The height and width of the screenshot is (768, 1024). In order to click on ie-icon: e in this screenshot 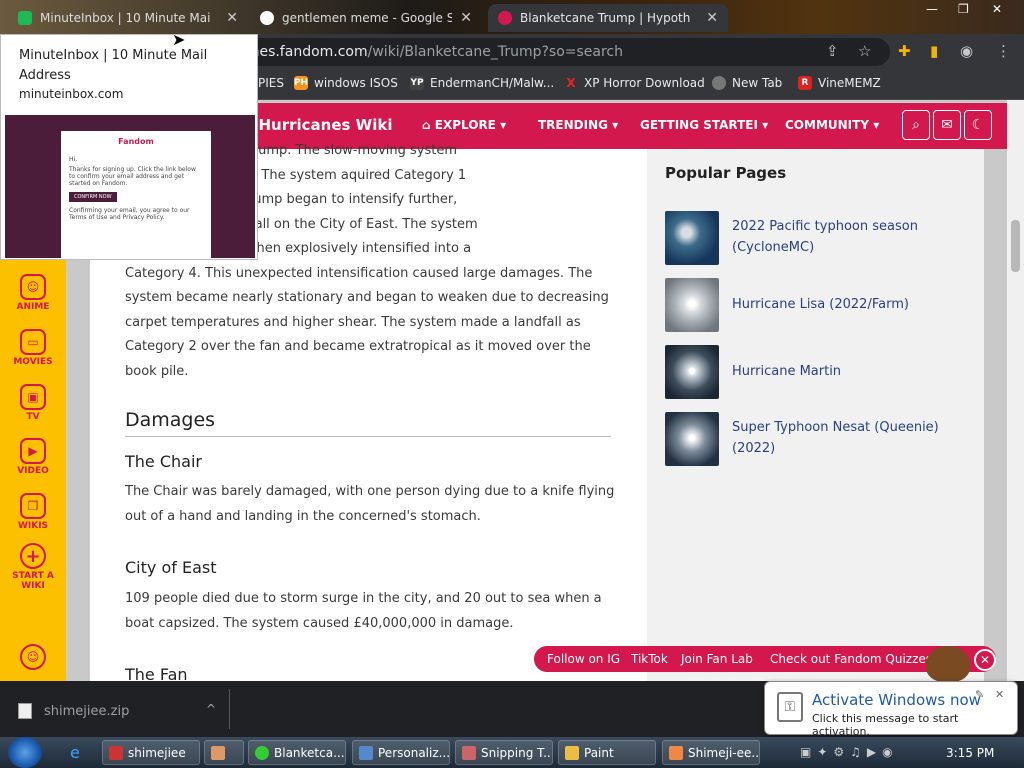, I will do `click(75, 752)`.